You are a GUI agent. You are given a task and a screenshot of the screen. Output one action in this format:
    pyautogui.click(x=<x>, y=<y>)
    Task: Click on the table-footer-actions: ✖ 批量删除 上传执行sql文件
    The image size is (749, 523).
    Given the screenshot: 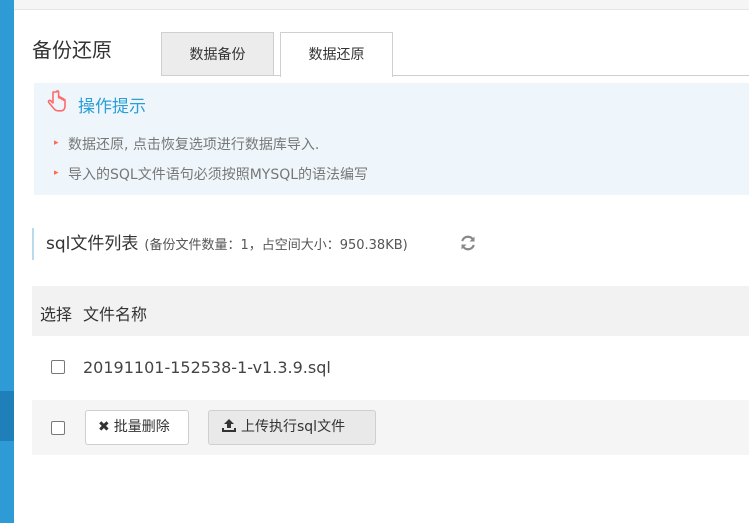 What is the action you would take?
    pyautogui.click(x=390, y=427)
    